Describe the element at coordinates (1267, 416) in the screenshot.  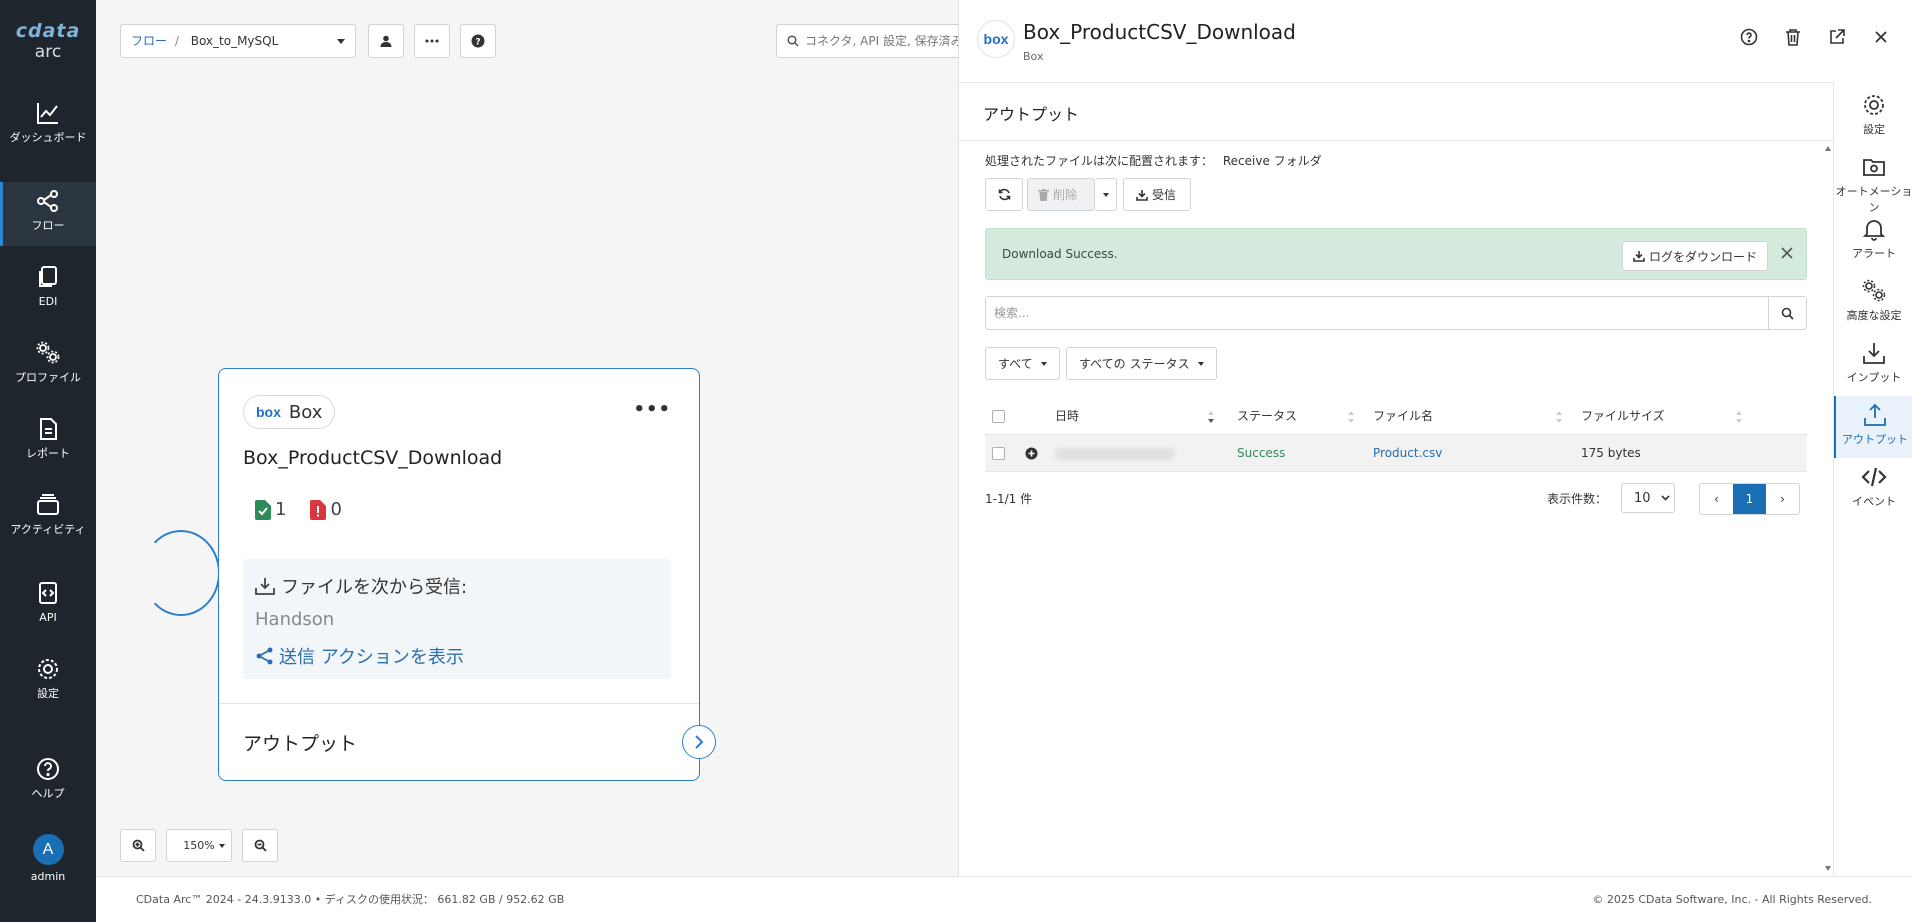
I see `column-header-status: ステータス` at that location.